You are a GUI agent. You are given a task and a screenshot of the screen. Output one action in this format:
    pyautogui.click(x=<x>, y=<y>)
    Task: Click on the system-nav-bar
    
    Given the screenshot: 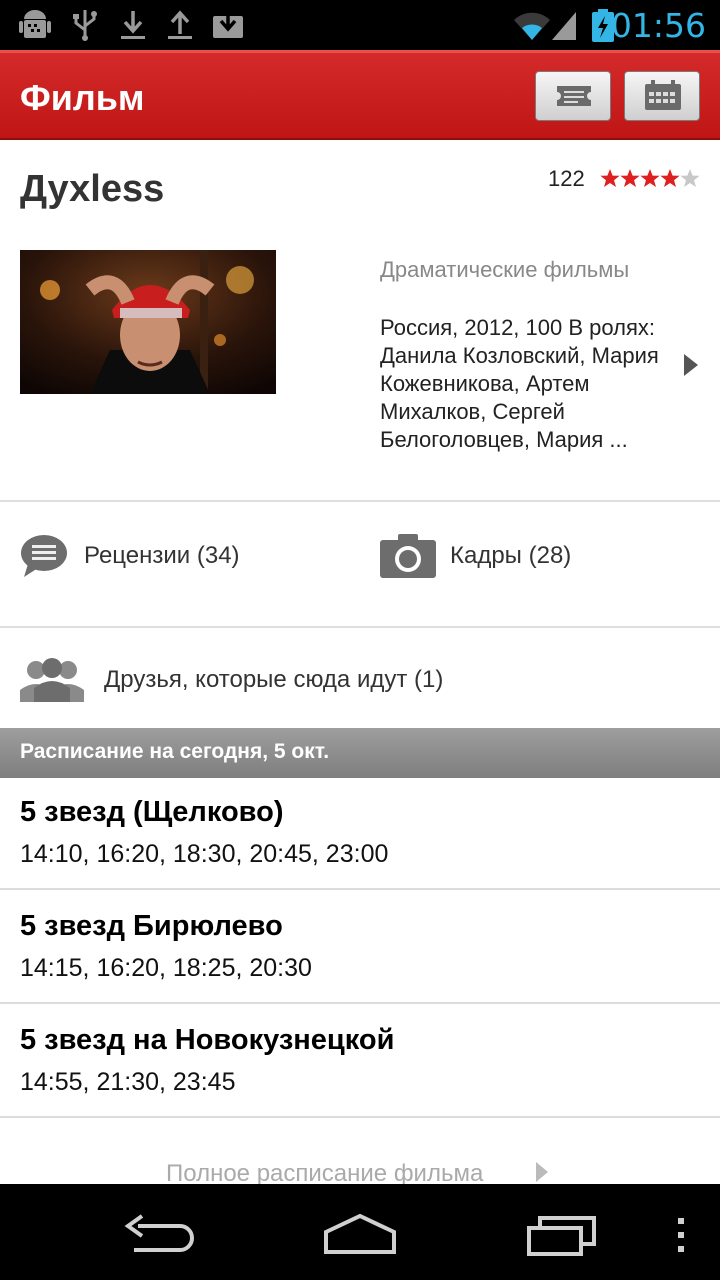 What is the action you would take?
    pyautogui.click(x=360, y=1232)
    